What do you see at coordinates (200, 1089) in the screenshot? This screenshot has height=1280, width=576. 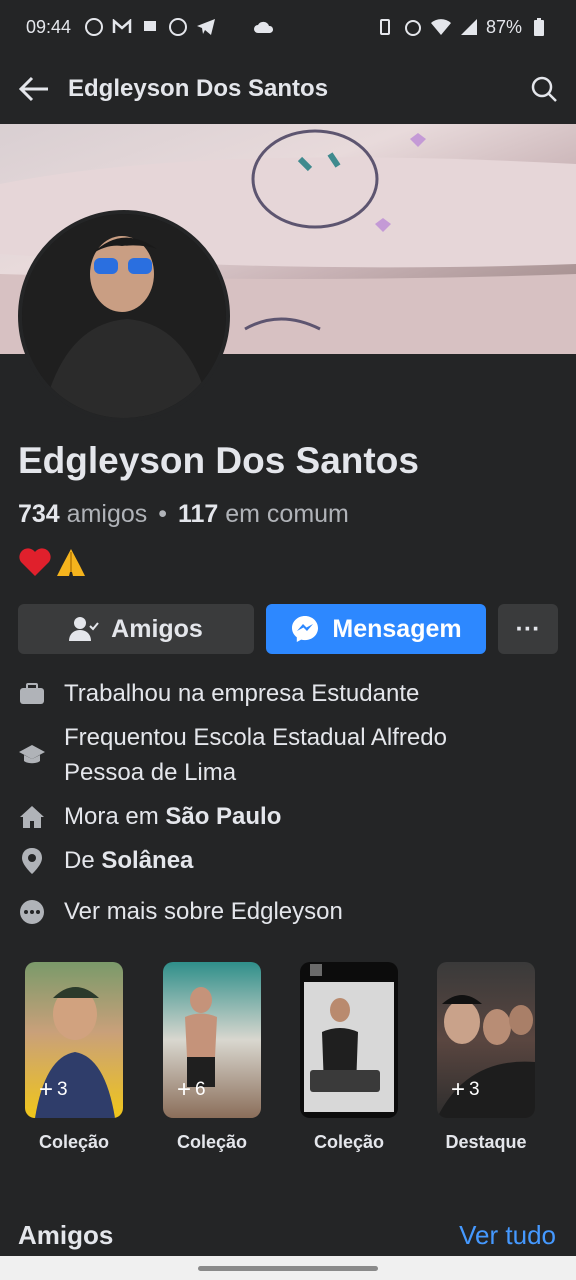 I see `collection-count: 6` at bounding box center [200, 1089].